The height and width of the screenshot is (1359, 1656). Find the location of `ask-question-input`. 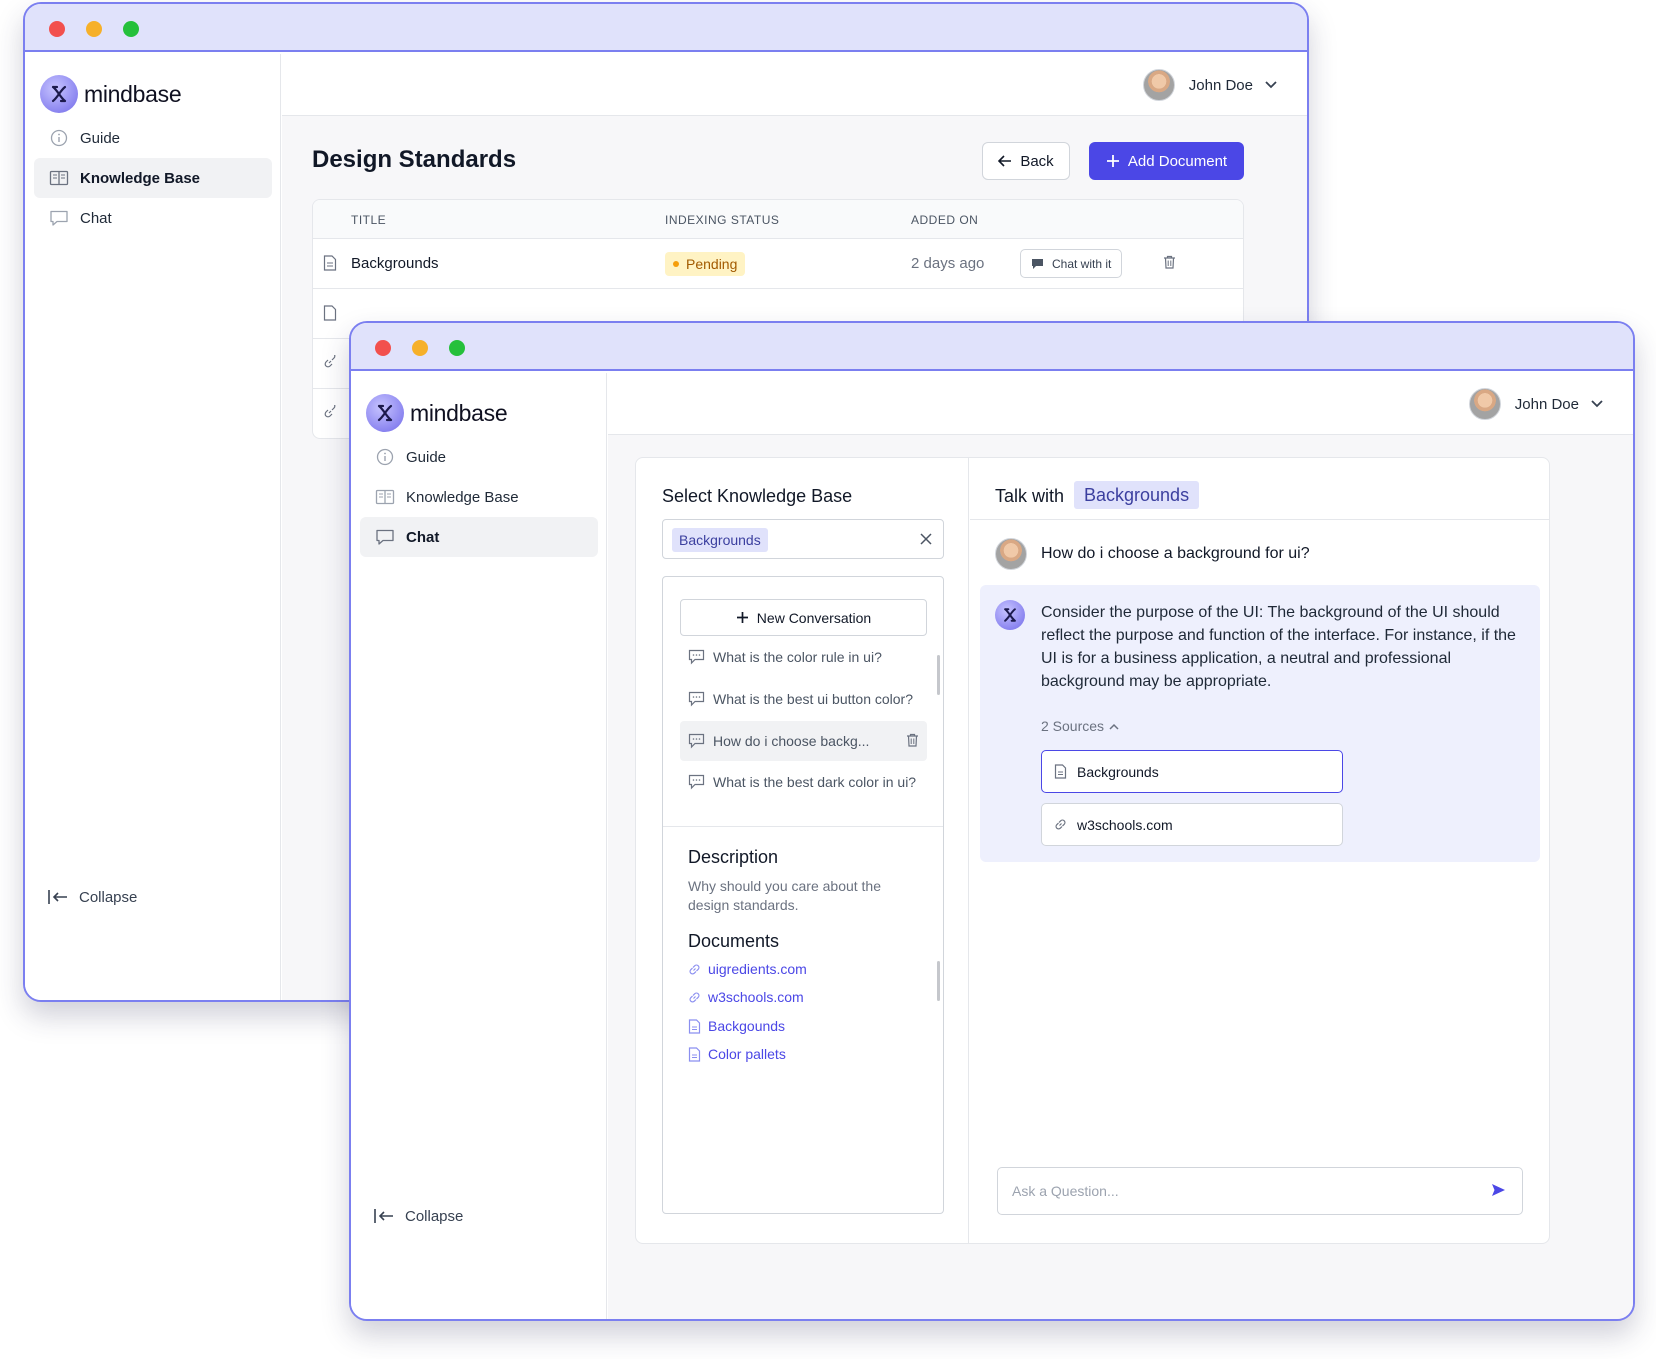

ask-question-input is located at coordinates (1238, 1191).